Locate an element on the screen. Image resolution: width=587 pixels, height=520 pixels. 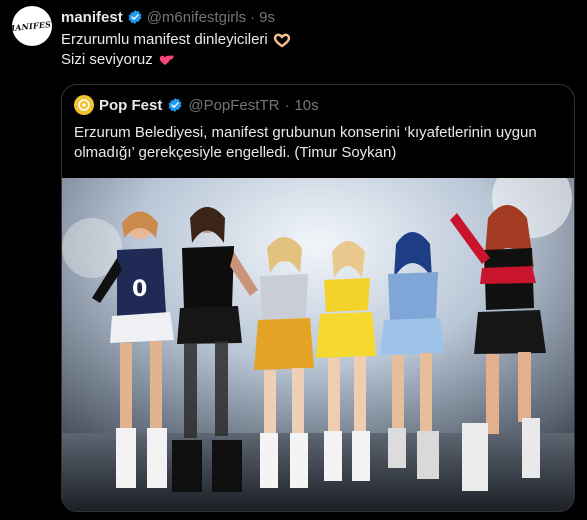
svg-text: 0 is located at coordinates (139, 289).